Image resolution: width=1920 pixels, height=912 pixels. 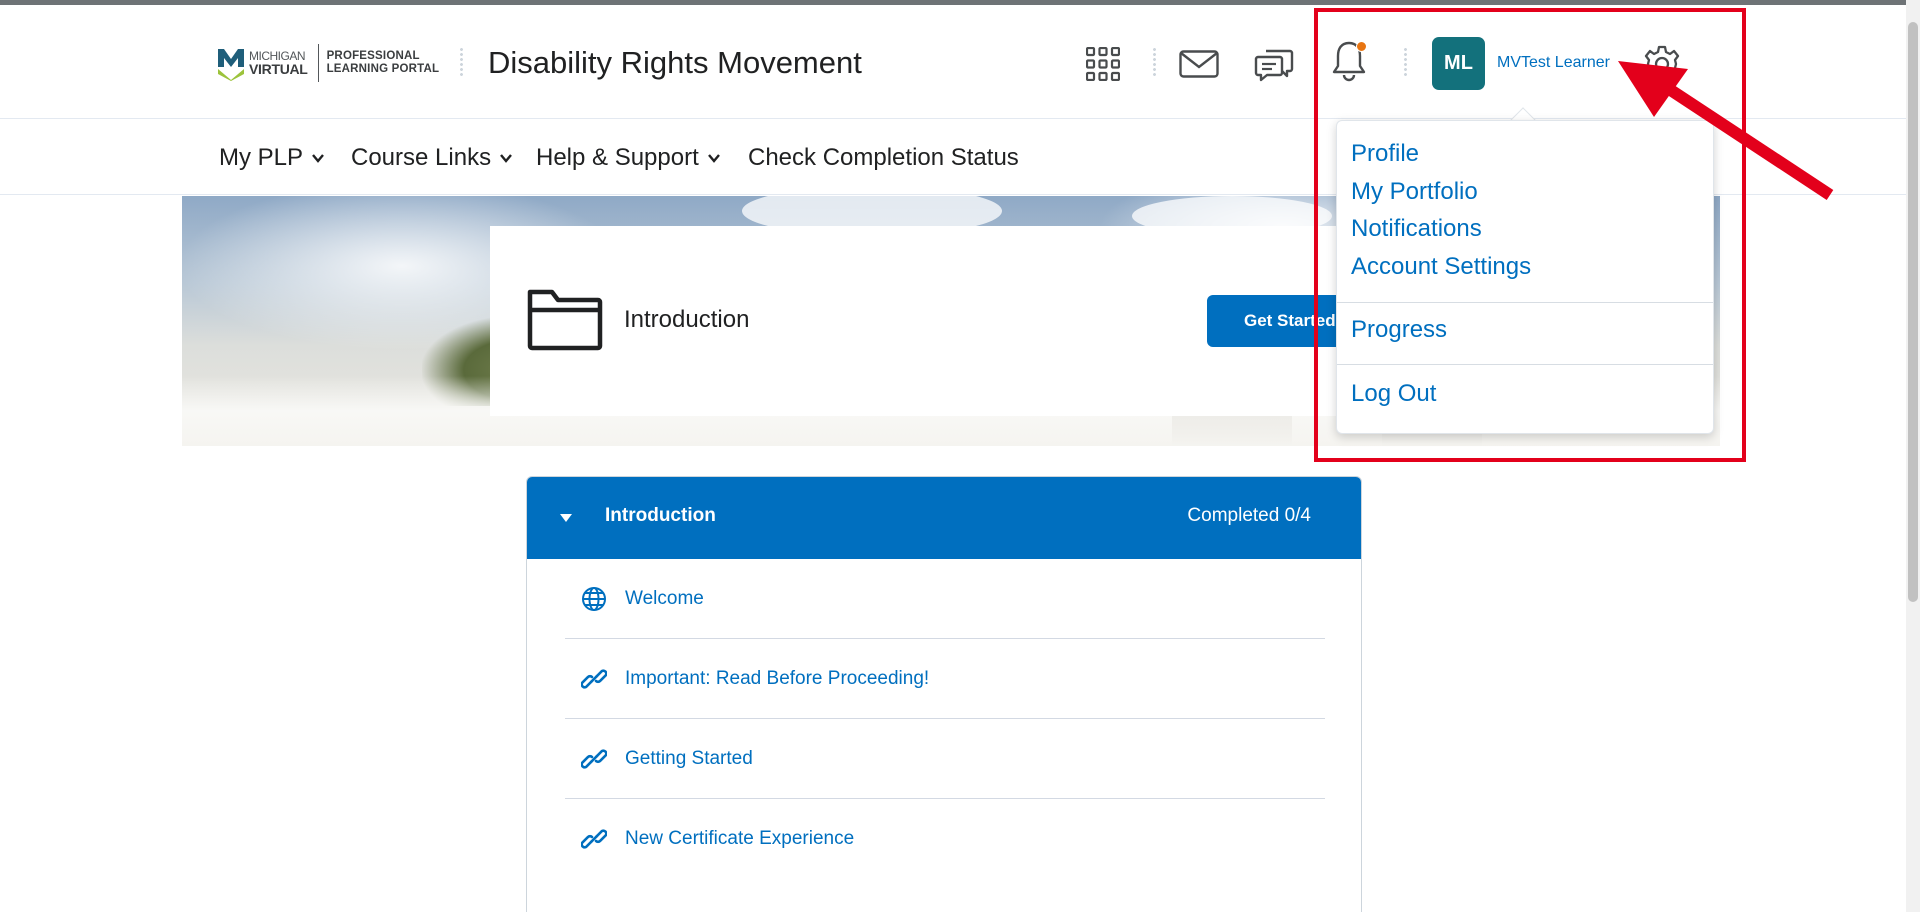 I want to click on topic-item-new-certificate: New Certificate Experience, so click(x=945, y=839).